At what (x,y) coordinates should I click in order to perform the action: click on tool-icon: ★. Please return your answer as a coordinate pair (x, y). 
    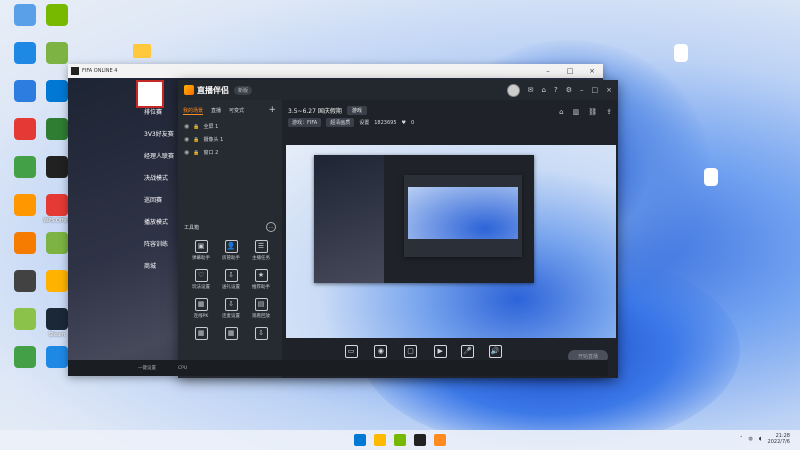
    Looking at the image, I should click on (261, 275).